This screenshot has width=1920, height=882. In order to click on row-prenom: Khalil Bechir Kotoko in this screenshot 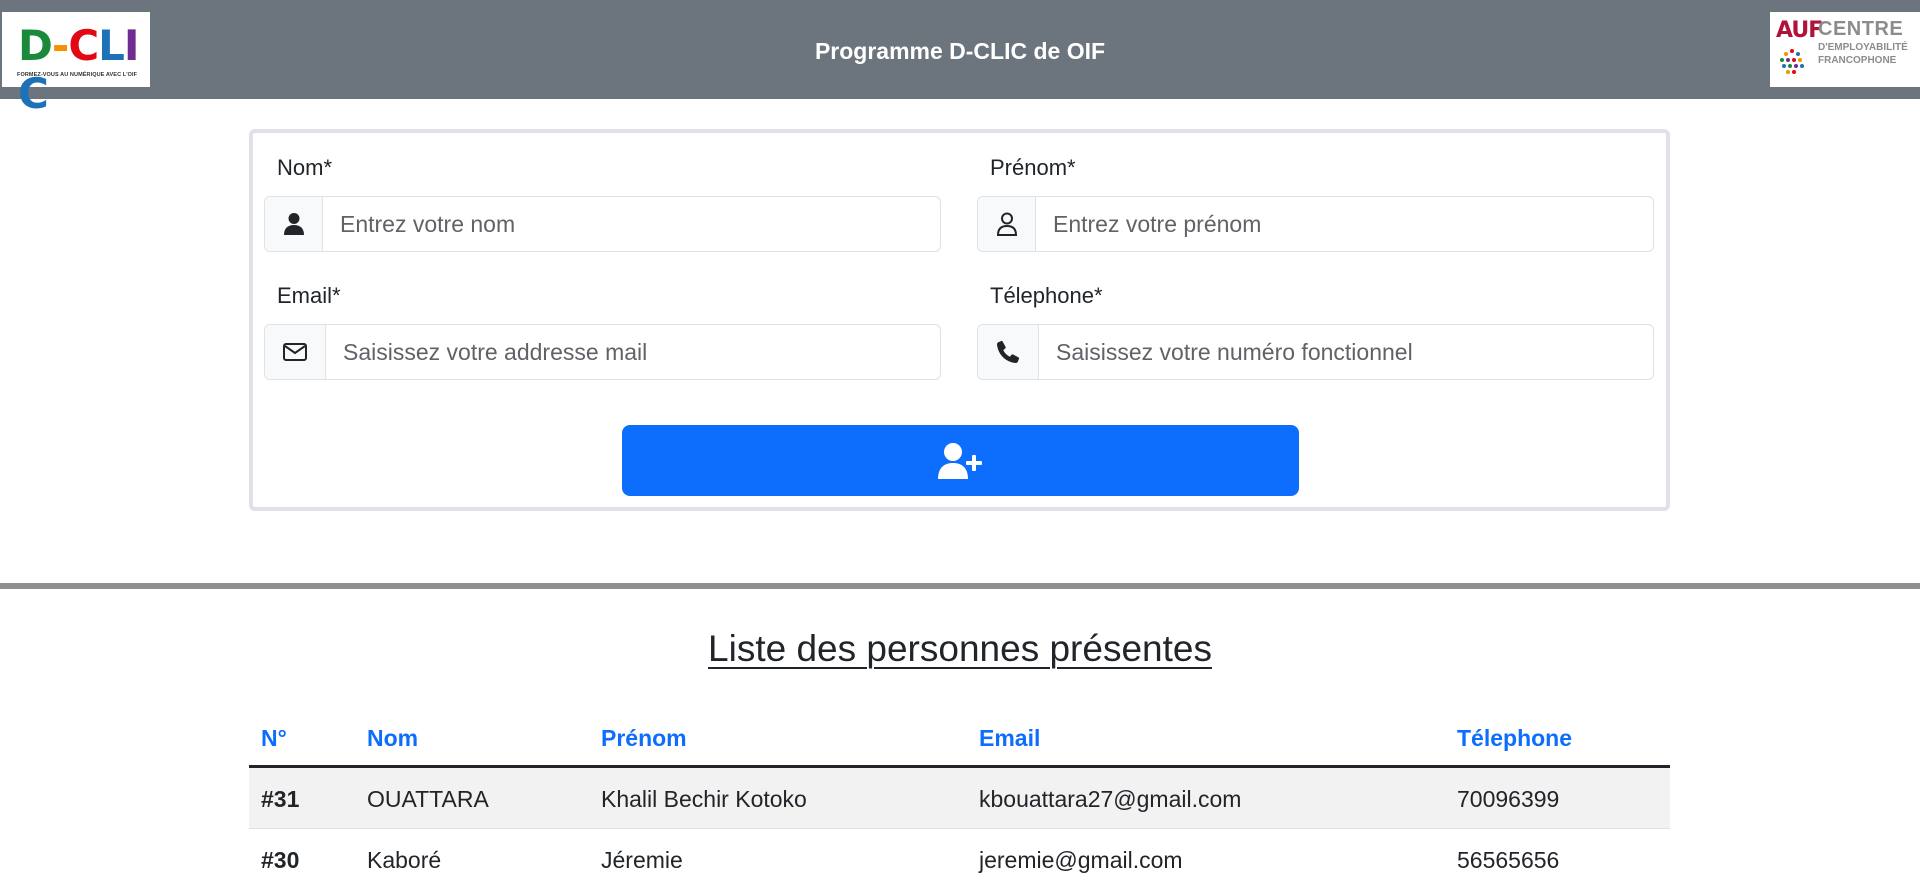, I will do `click(704, 799)`.